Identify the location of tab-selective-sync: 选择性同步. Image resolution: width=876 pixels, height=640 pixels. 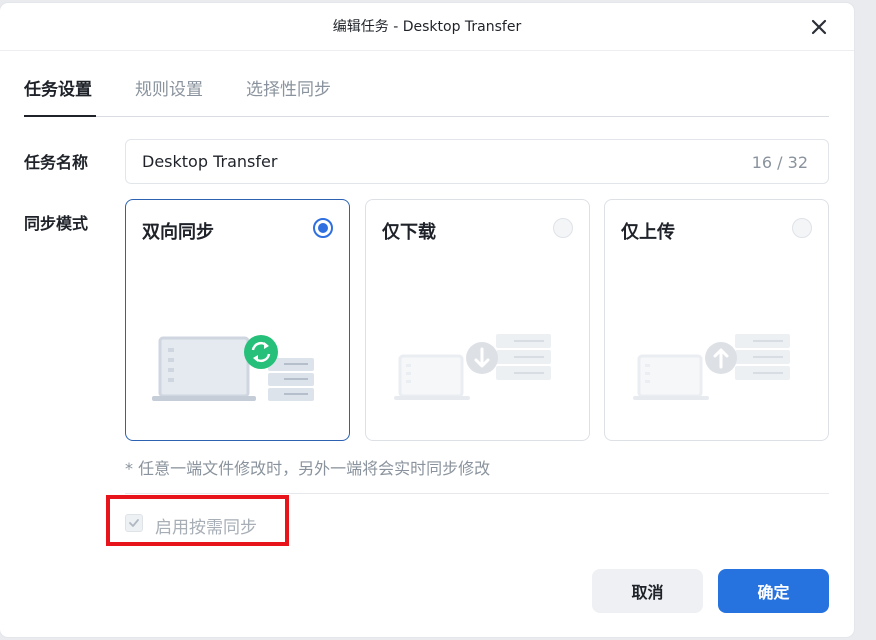
(288, 87).